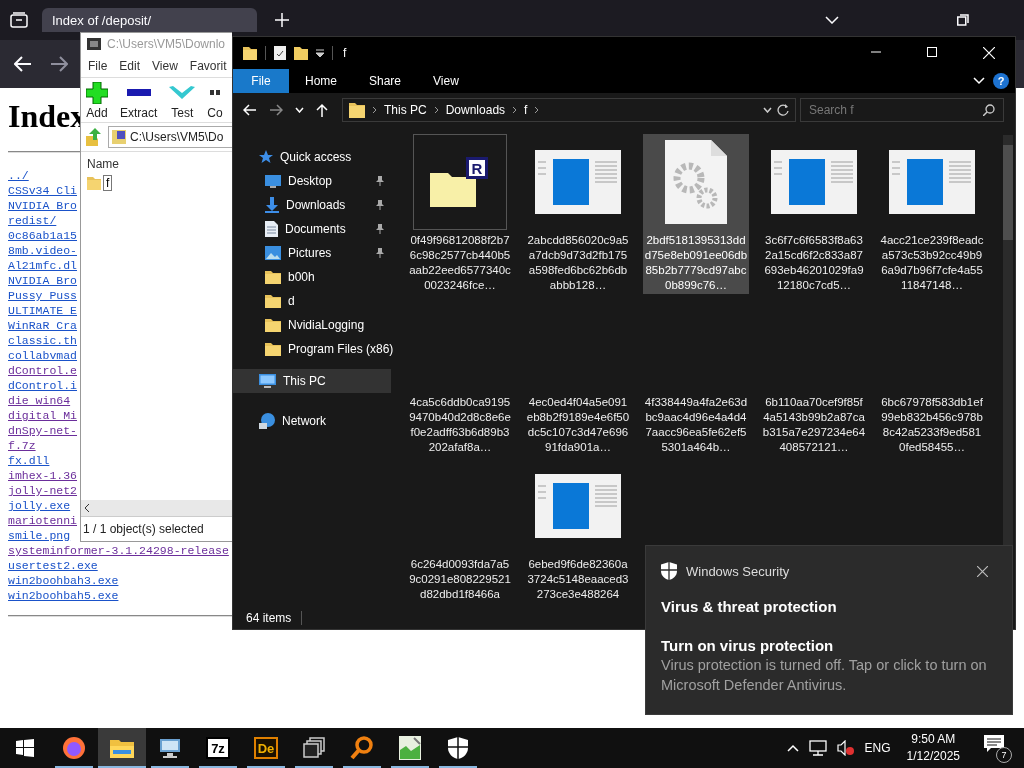  I want to click on menu-item: Edit, so click(130, 66).